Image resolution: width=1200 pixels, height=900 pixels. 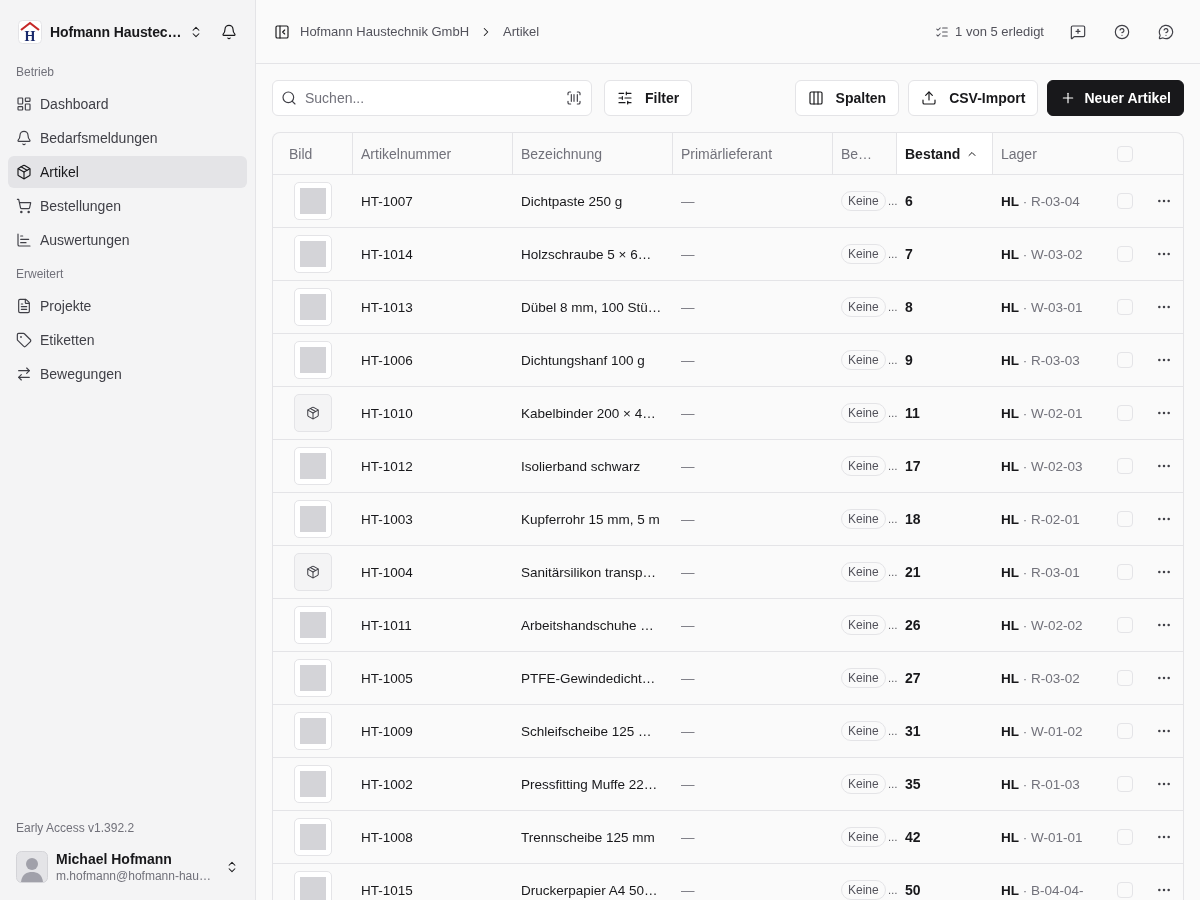 I want to click on breadcrumb-link: Hofmann Haustechnik GmbH, so click(x=385, y=31).